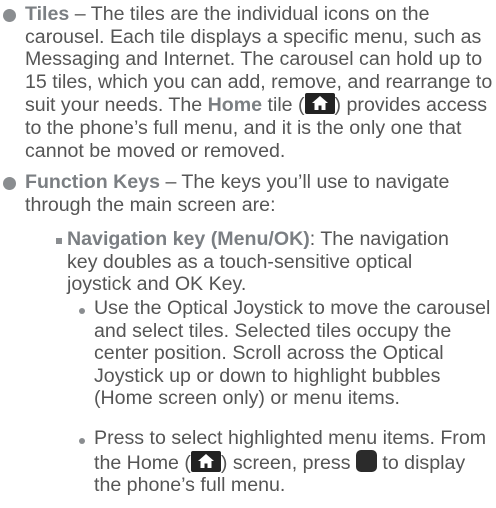 The image size is (496, 508). Describe the element at coordinates (235, 105) in the screenshot. I see `home-term: Home` at that location.